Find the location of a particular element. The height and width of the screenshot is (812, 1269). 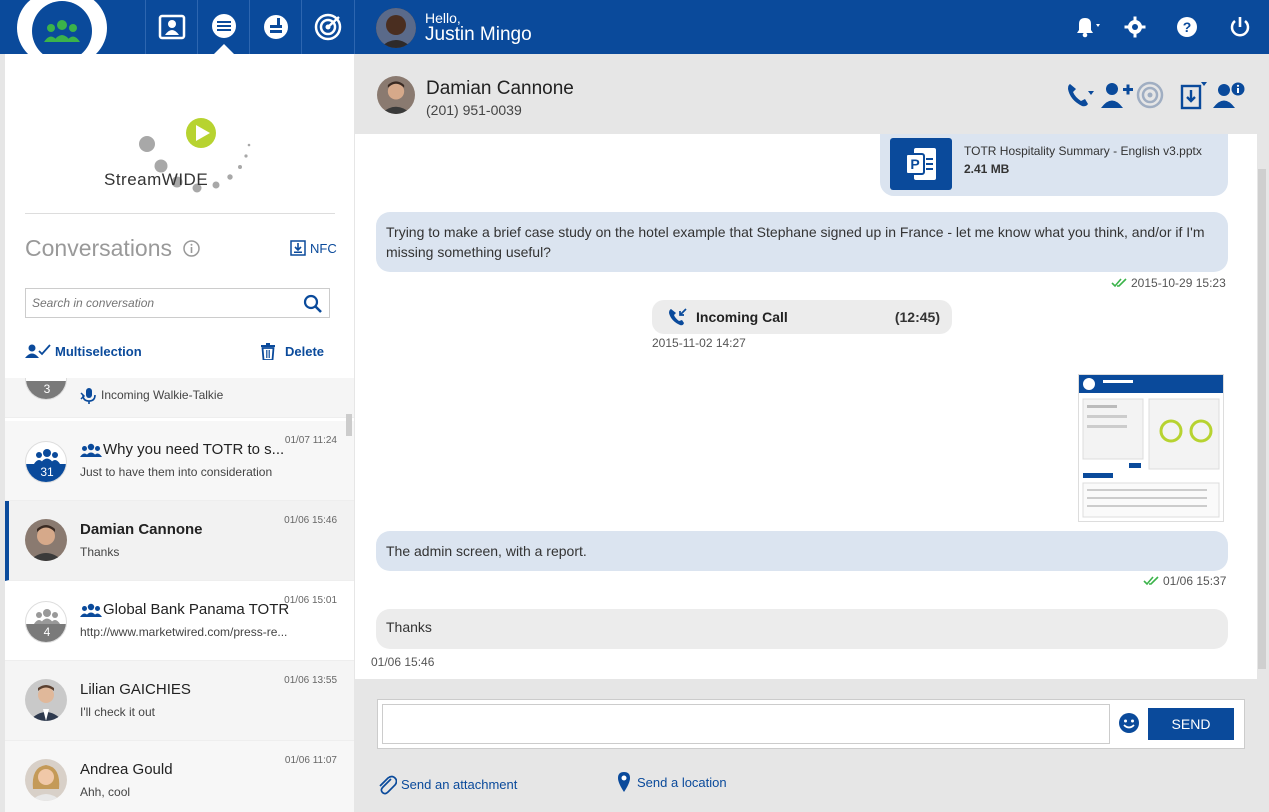

conversation-name: Damian Cannone is located at coordinates (141, 529).